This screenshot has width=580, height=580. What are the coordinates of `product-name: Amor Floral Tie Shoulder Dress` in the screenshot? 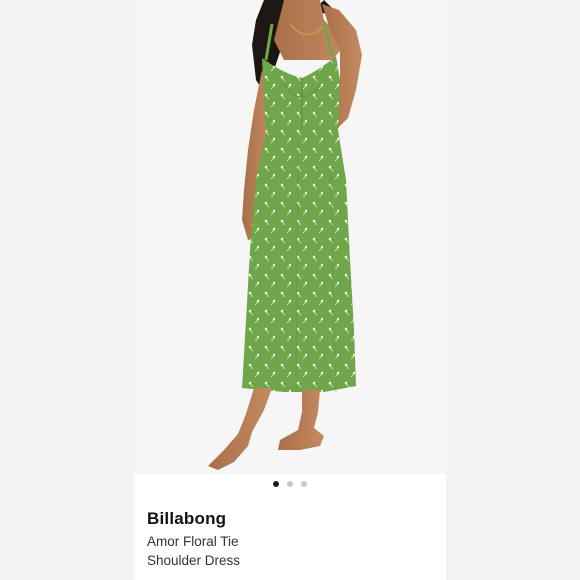 It's located at (207, 551).